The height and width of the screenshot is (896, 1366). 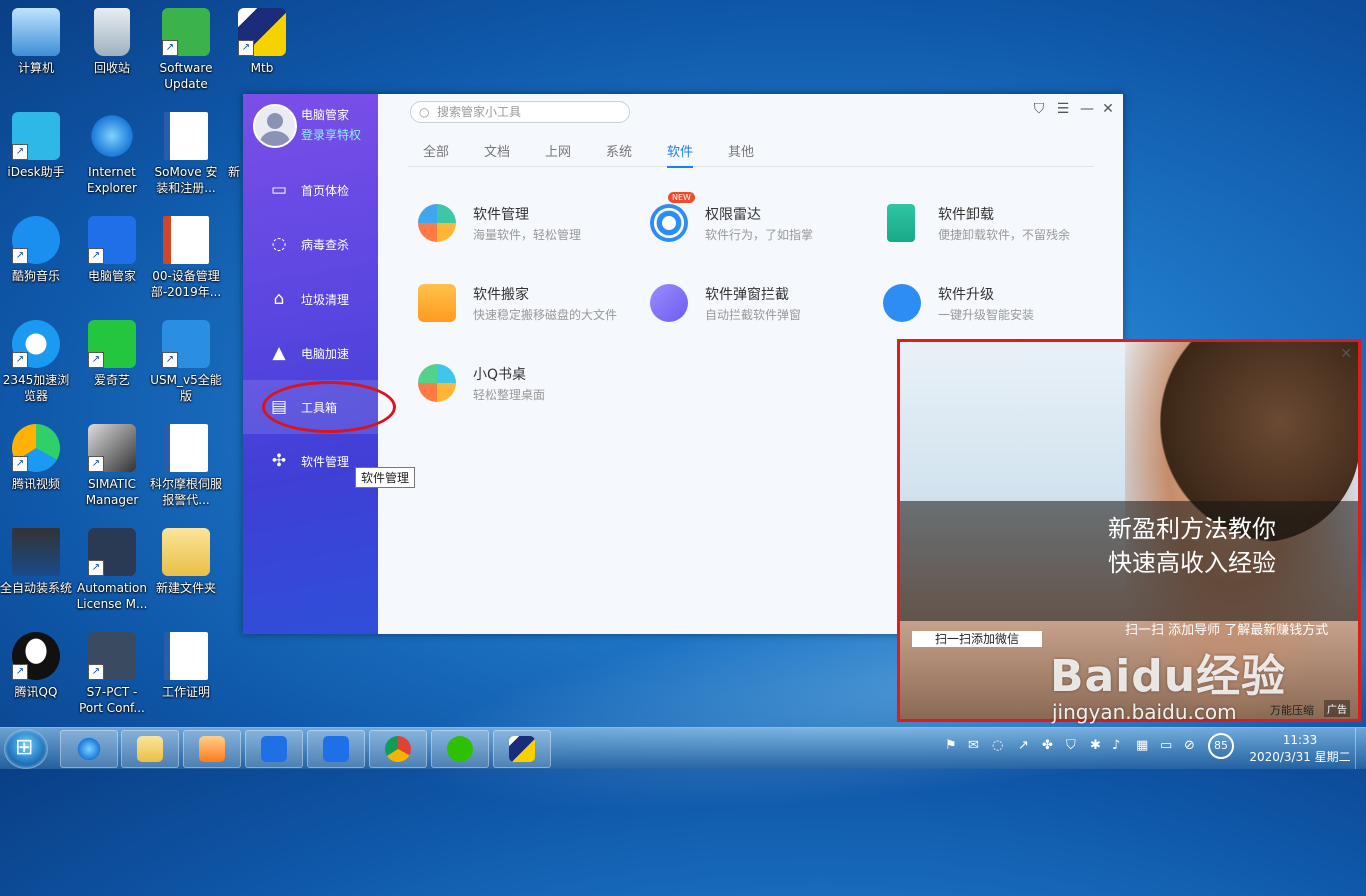 I want to click on tab-documents: 文档, so click(x=497, y=153).